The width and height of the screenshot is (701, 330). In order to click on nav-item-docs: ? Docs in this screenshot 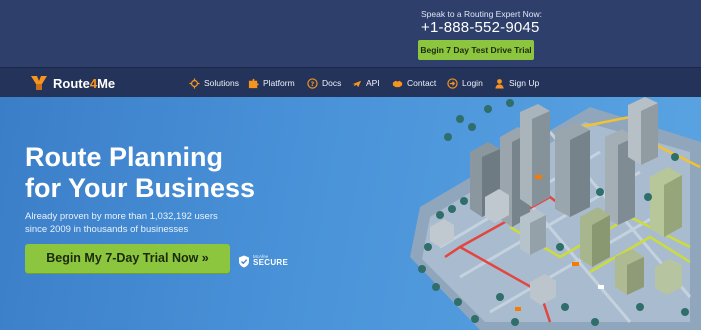, I will do `click(324, 83)`.